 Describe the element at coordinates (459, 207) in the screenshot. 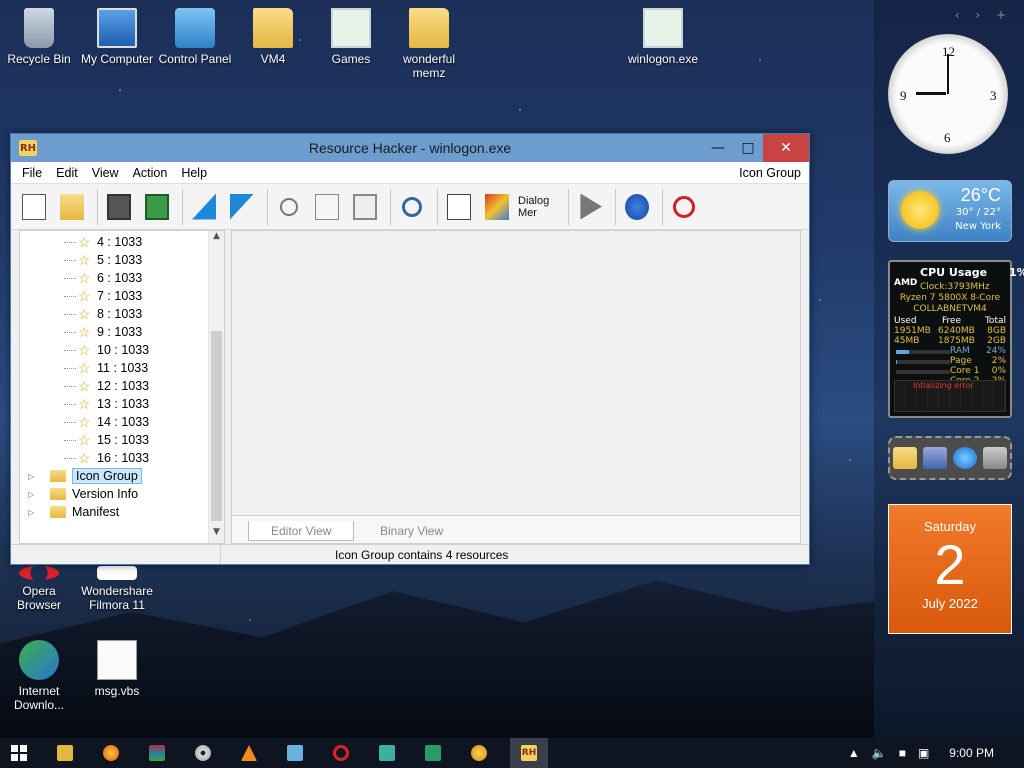

I see `add-blank-resource-button` at that location.